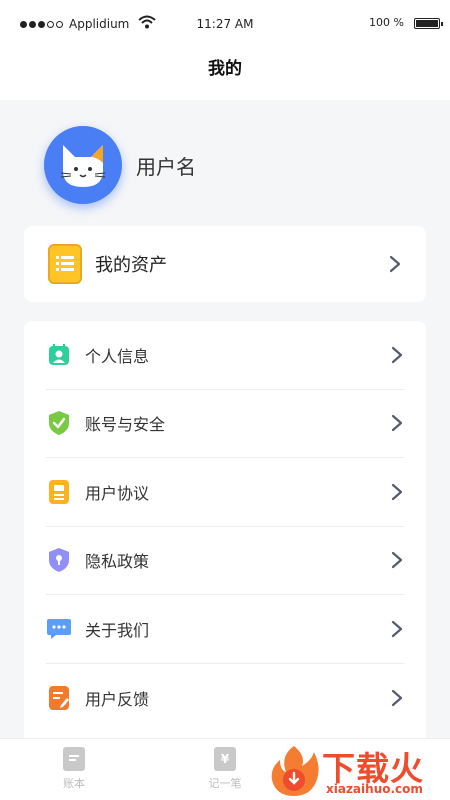 This screenshot has height=800, width=450. Describe the element at coordinates (117, 562) in the screenshot. I see `menu-label: 隐私政策` at that location.